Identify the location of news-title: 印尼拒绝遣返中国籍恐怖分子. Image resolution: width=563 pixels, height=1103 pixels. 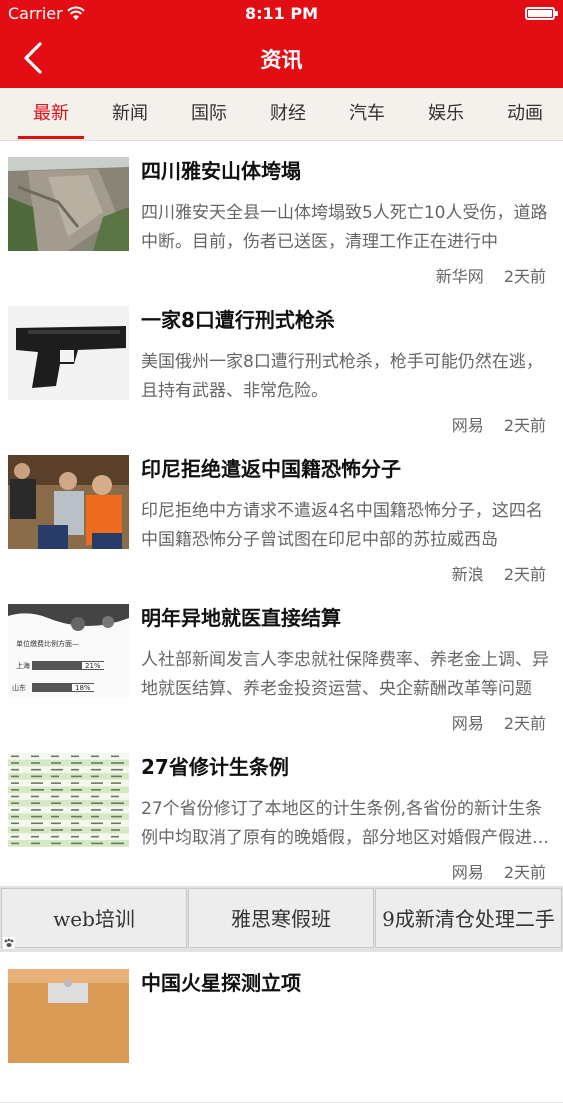
(271, 469).